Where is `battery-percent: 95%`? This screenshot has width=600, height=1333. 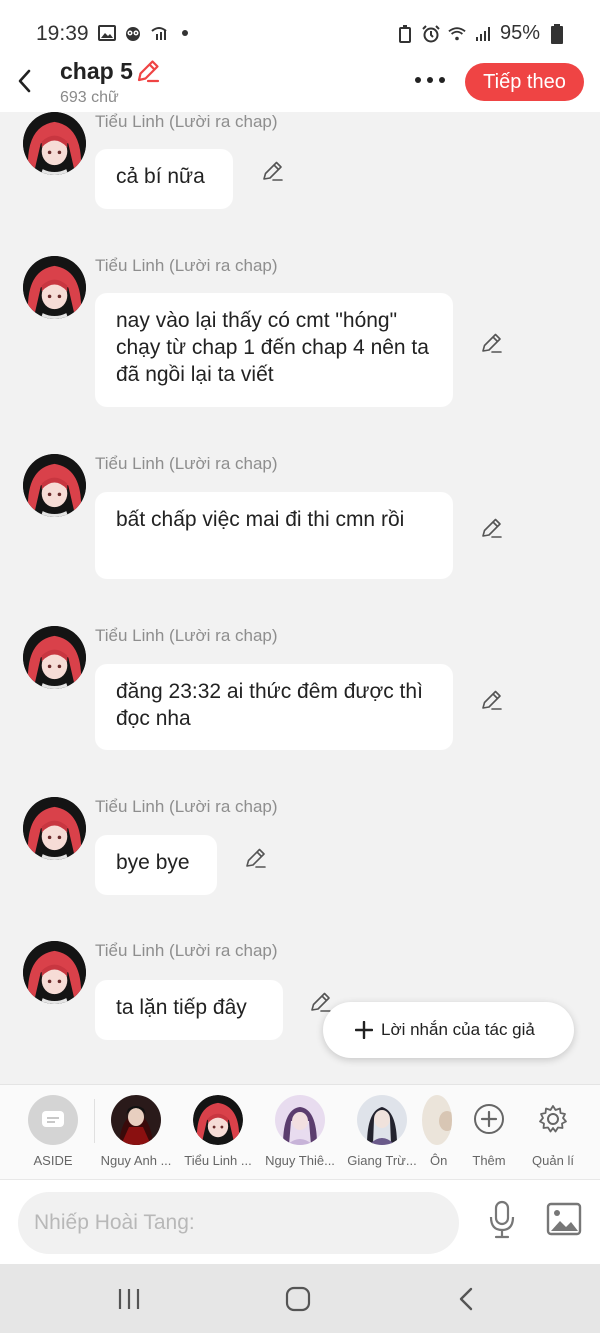
battery-percent: 95% is located at coordinates (519, 33).